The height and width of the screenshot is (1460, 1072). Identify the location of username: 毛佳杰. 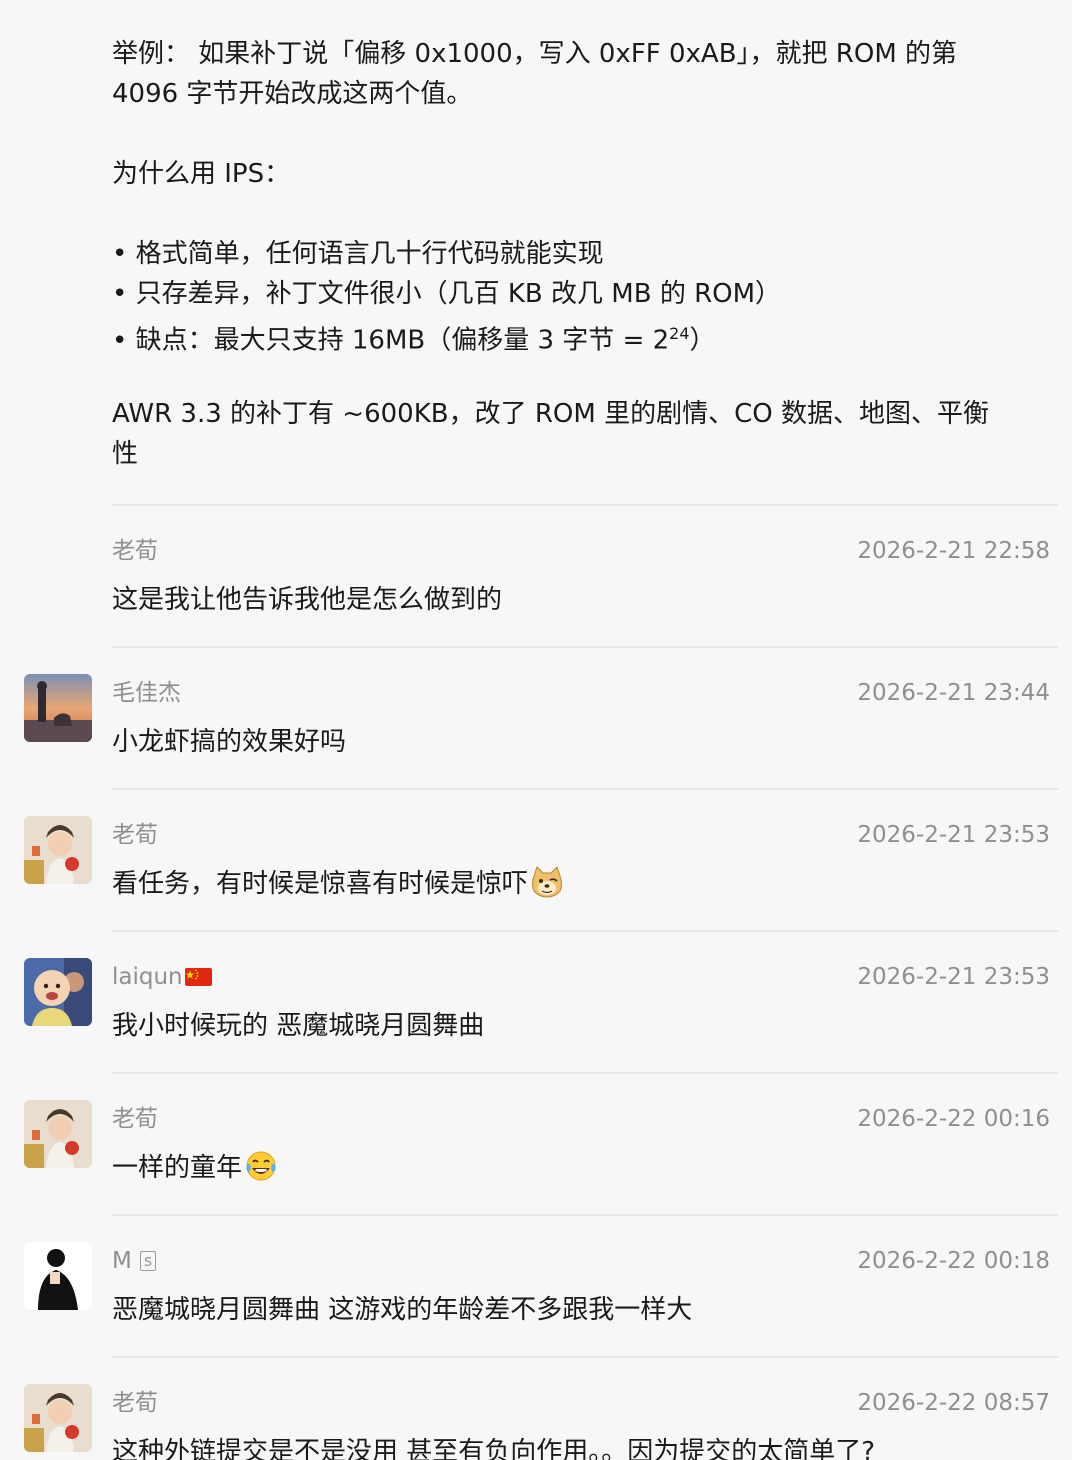
(146, 693).